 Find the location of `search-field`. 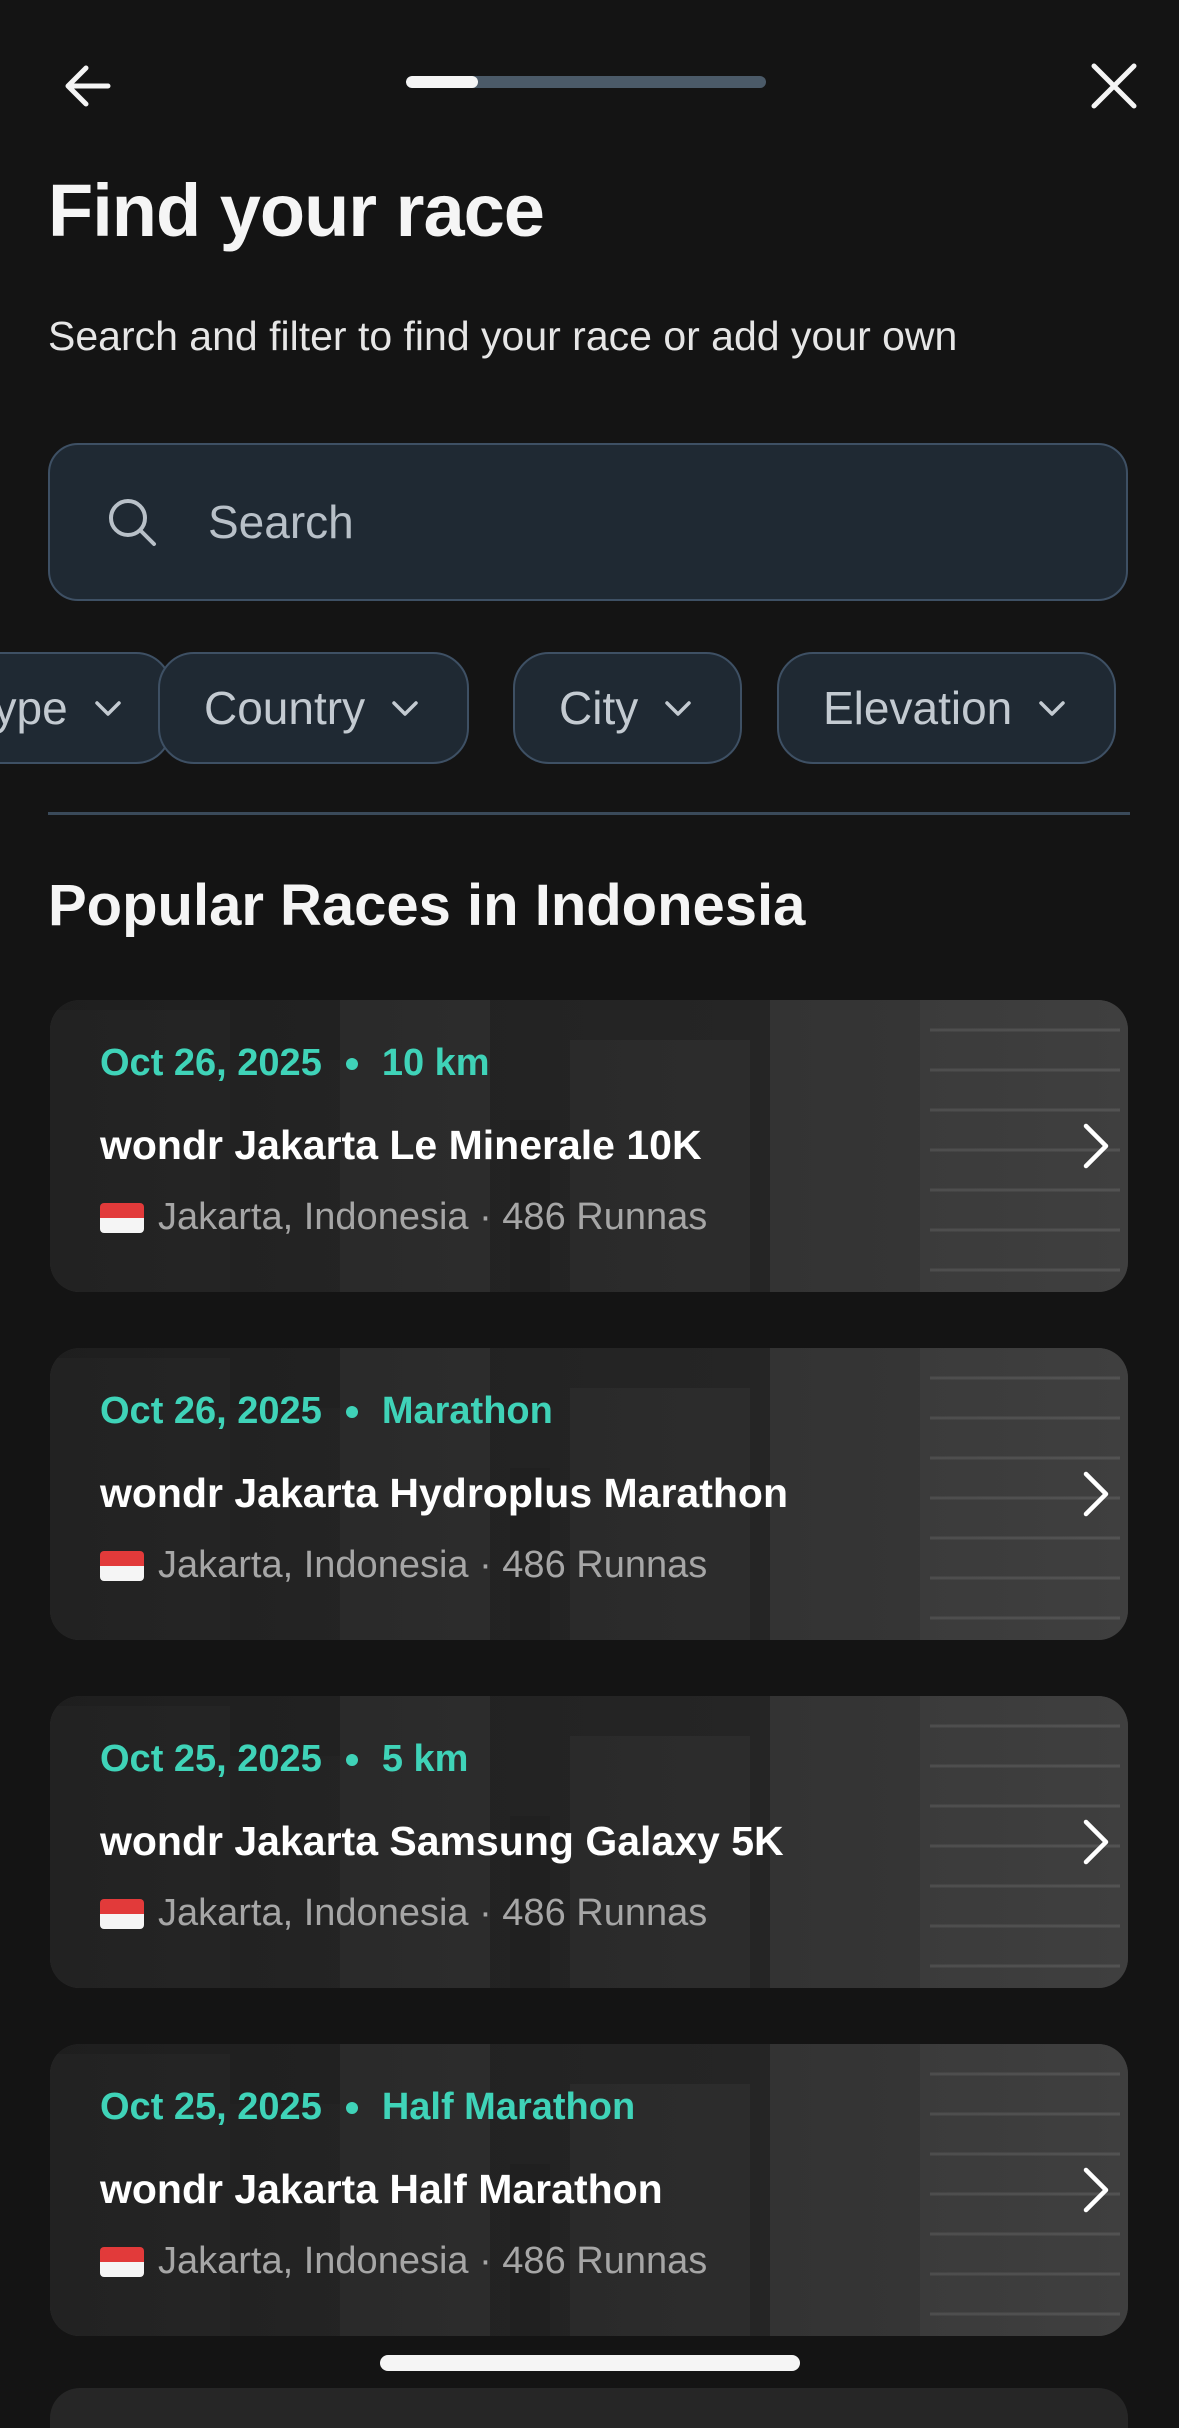

search-field is located at coordinates (588, 522).